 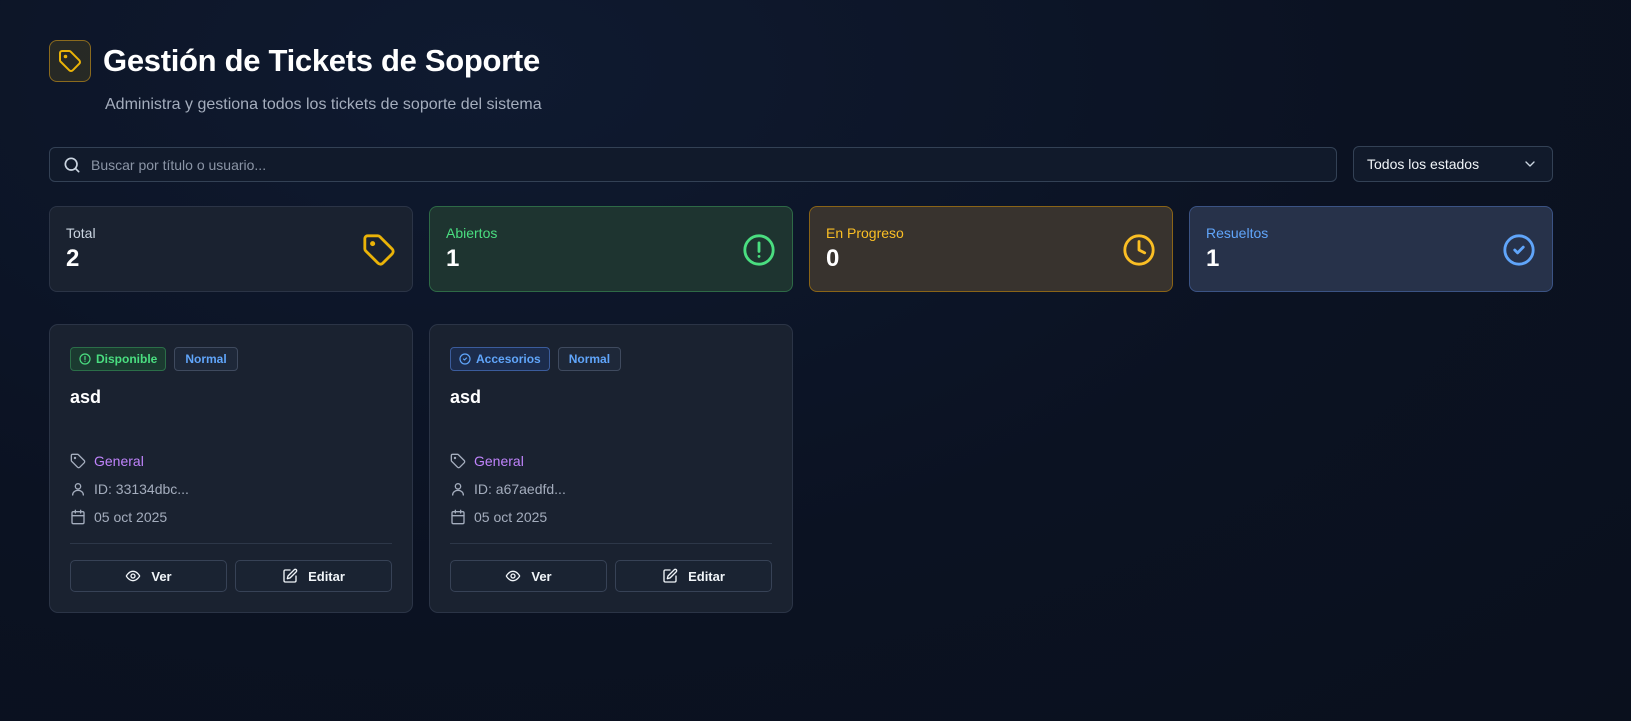 I want to click on search-bar, so click(x=693, y=164).